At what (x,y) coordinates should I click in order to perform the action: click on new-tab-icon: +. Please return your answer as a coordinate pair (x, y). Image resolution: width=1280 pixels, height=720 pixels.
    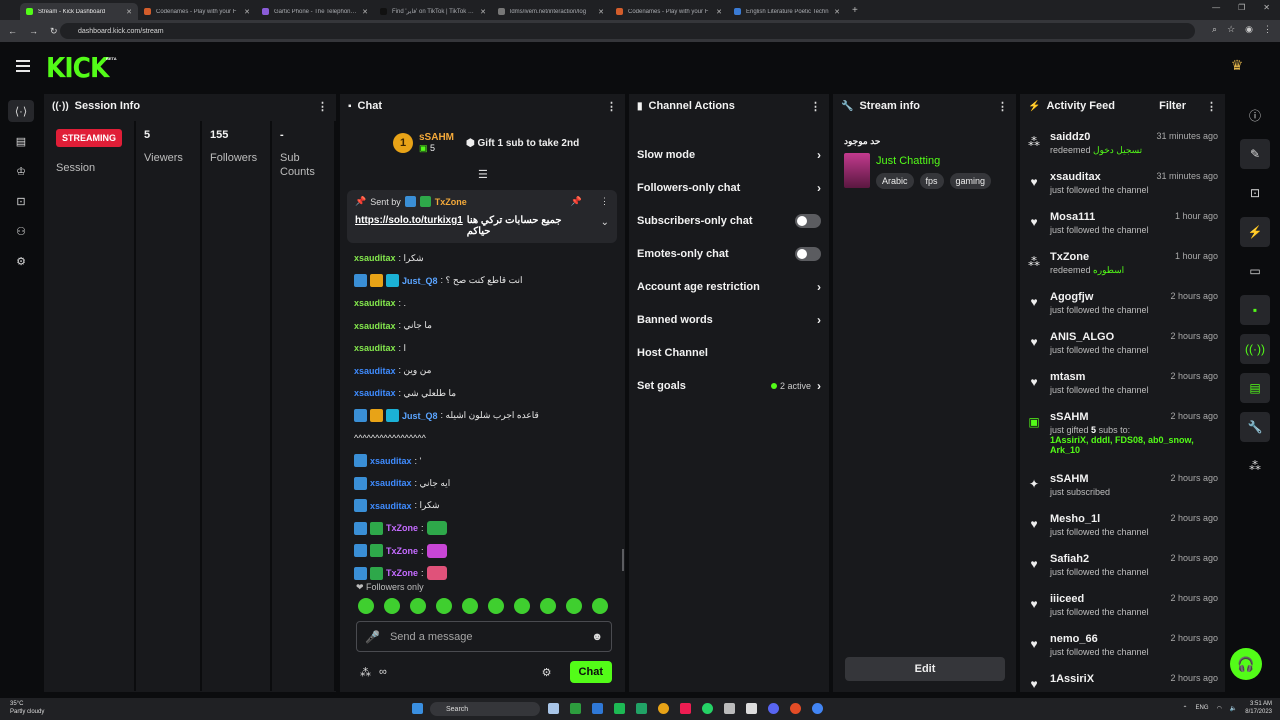
    Looking at the image, I should click on (855, 10).